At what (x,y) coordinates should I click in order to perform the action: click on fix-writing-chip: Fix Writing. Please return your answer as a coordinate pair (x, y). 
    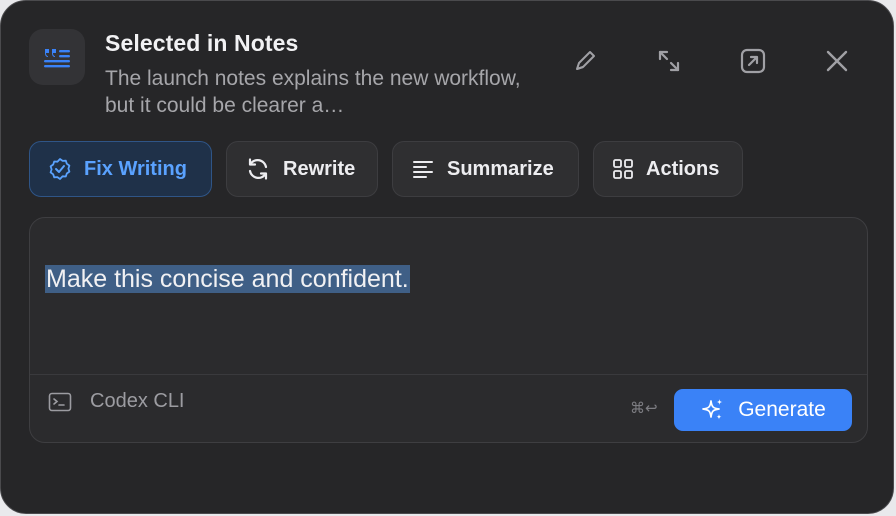
    Looking at the image, I should click on (120, 169).